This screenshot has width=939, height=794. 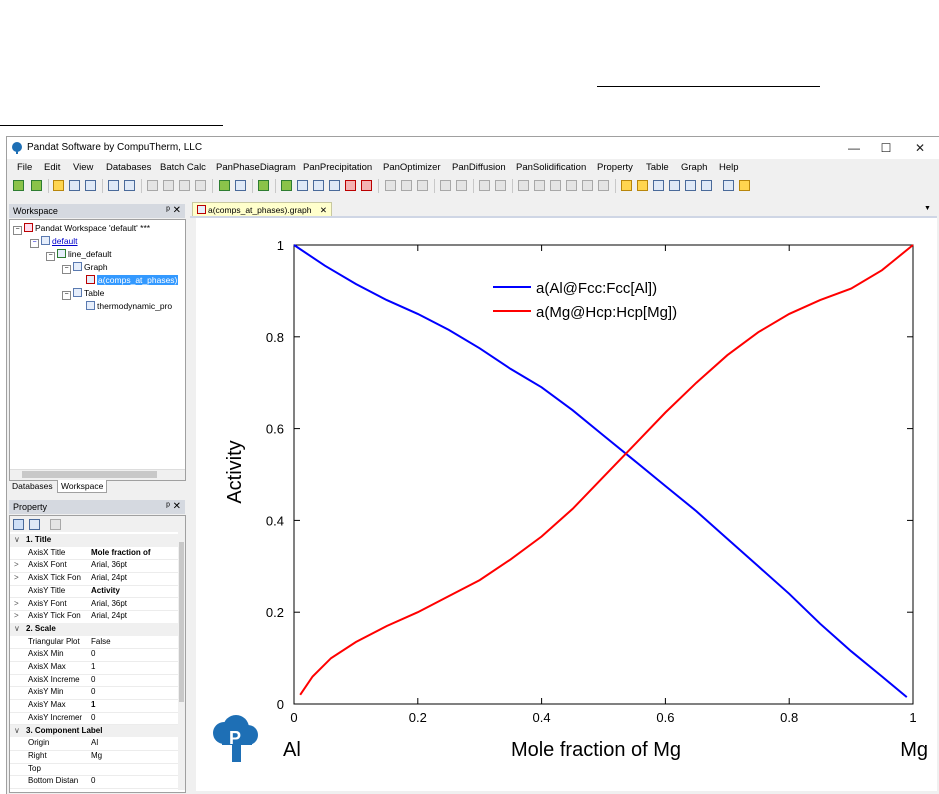 What do you see at coordinates (83, 294) in the screenshot?
I see `tree-table-folder: − Table` at bounding box center [83, 294].